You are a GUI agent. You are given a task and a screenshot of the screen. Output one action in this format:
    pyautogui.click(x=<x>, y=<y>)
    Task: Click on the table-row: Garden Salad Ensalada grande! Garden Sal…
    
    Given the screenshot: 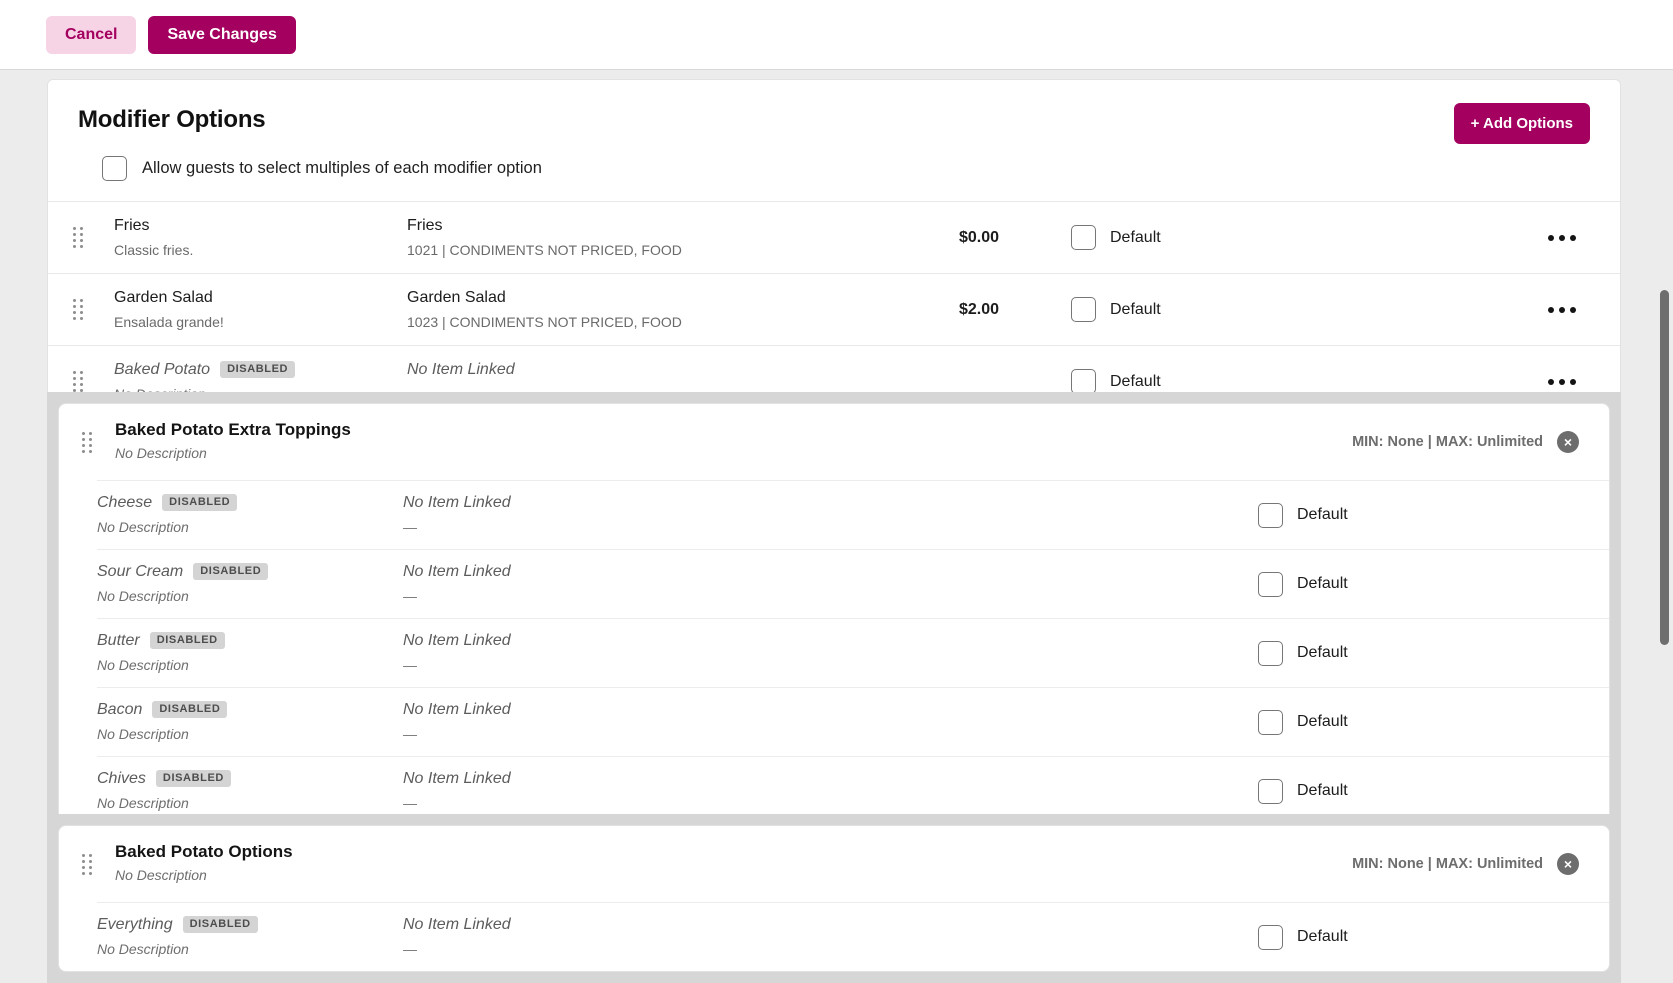 What is the action you would take?
    pyautogui.click(x=834, y=309)
    